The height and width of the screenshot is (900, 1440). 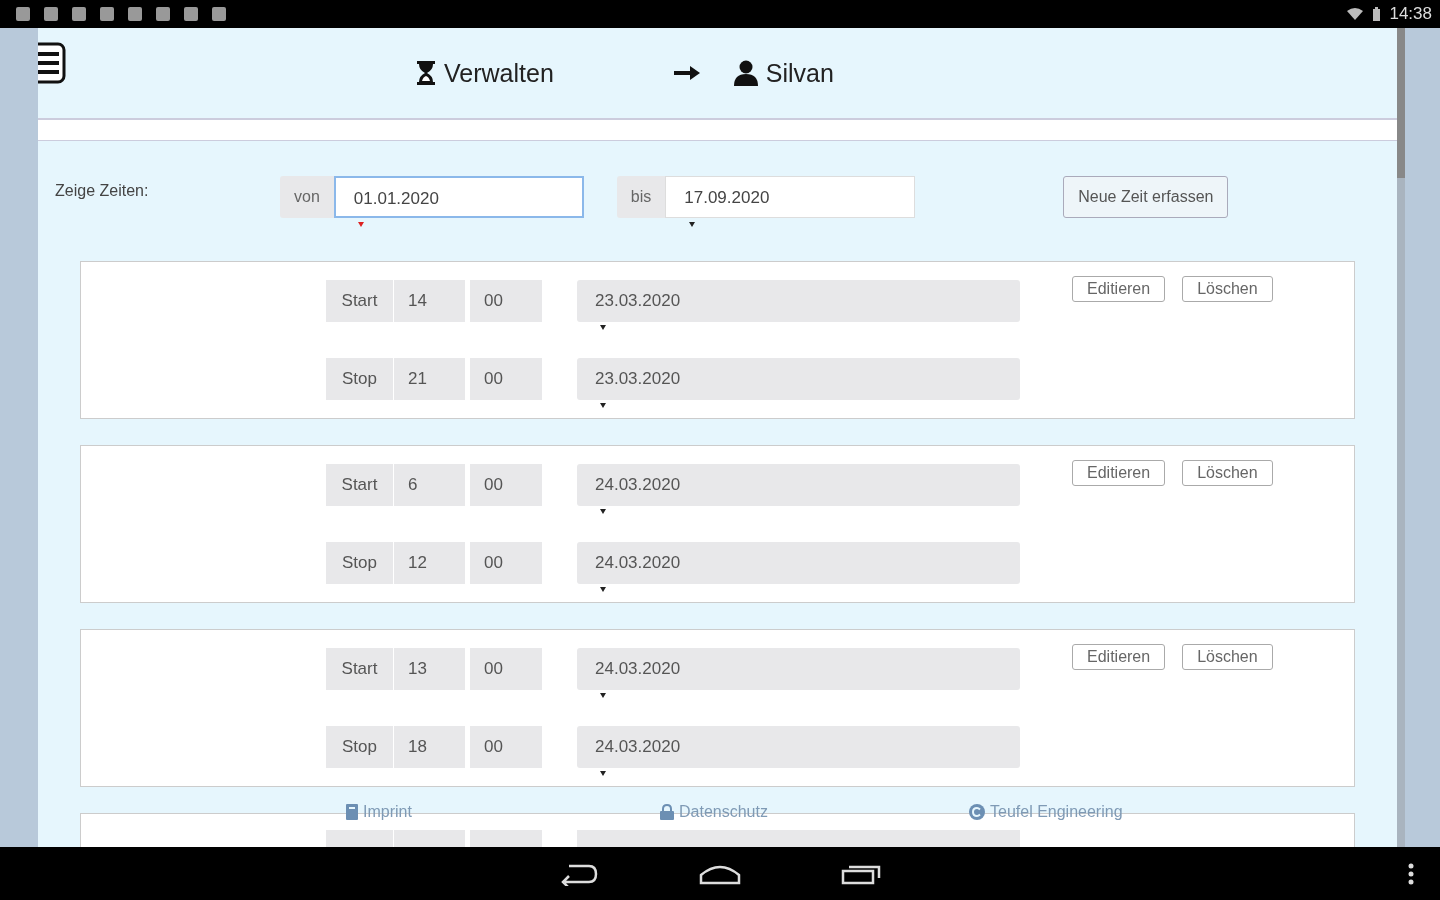 What do you see at coordinates (1355, 14) in the screenshot?
I see `wifi-icon` at bounding box center [1355, 14].